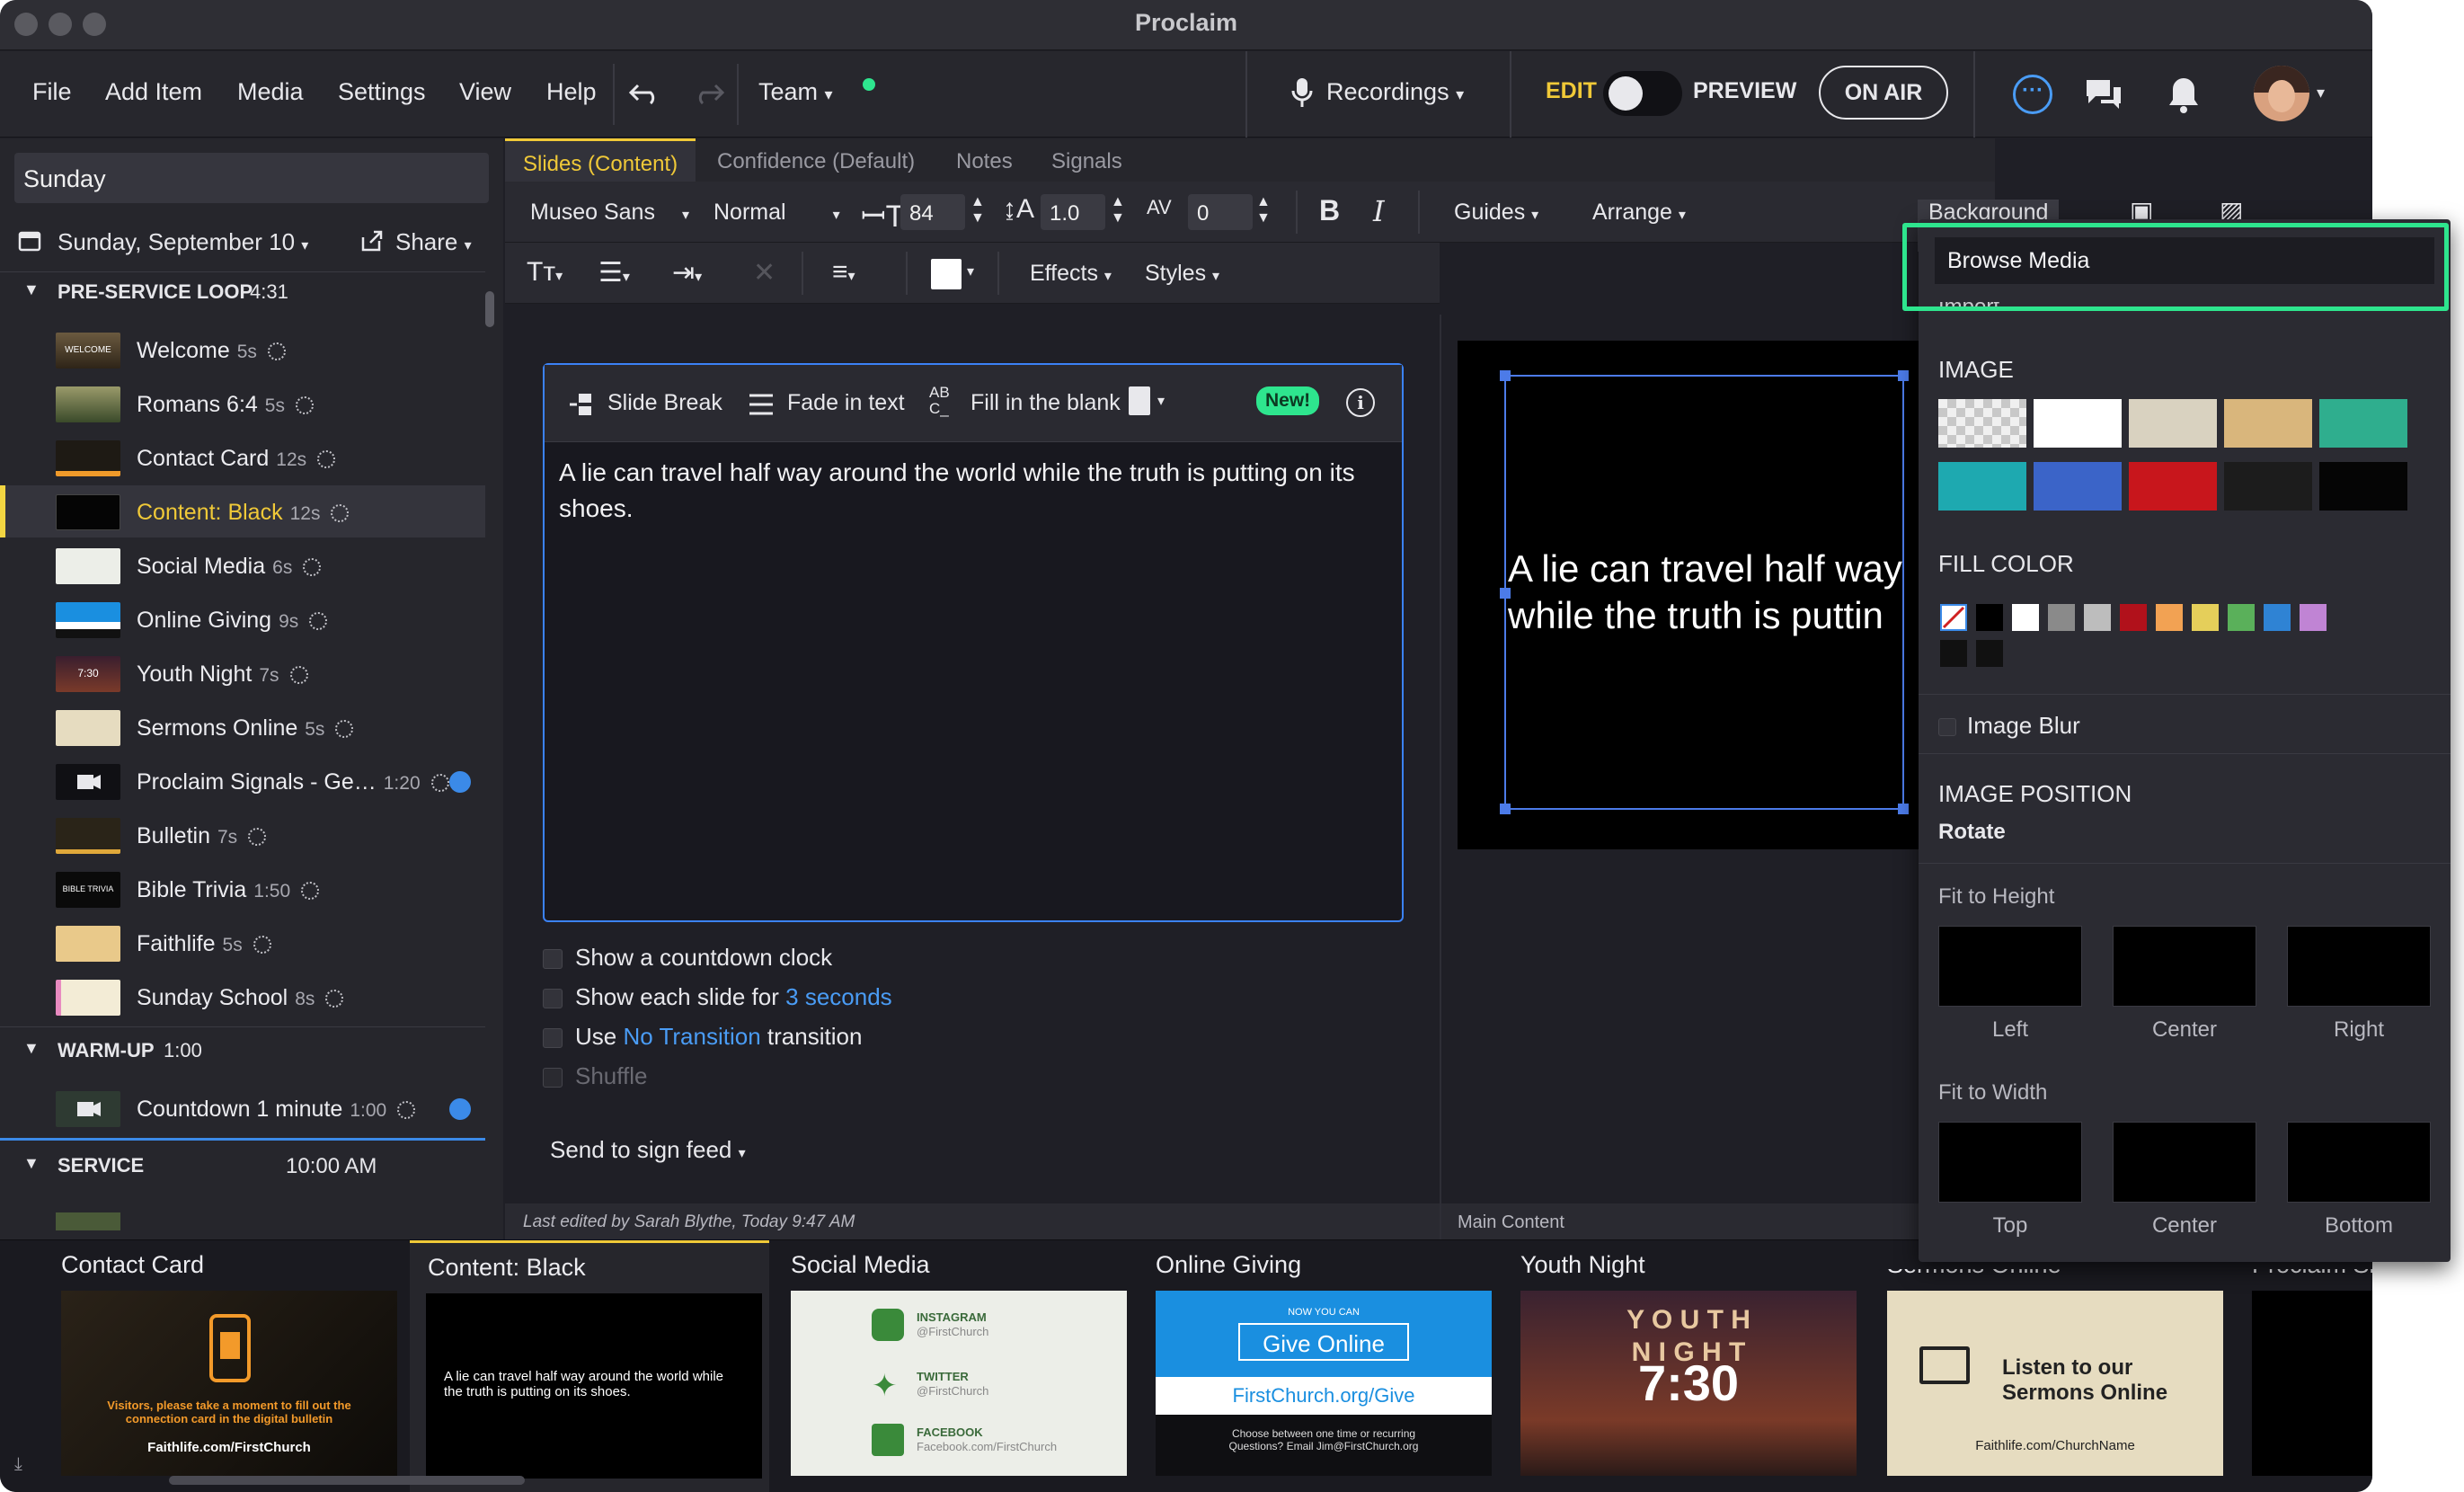 The width and height of the screenshot is (2464, 1492). Describe the element at coordinates (1360, 402) in the screenshot. I see `info-icon: i` at that location.